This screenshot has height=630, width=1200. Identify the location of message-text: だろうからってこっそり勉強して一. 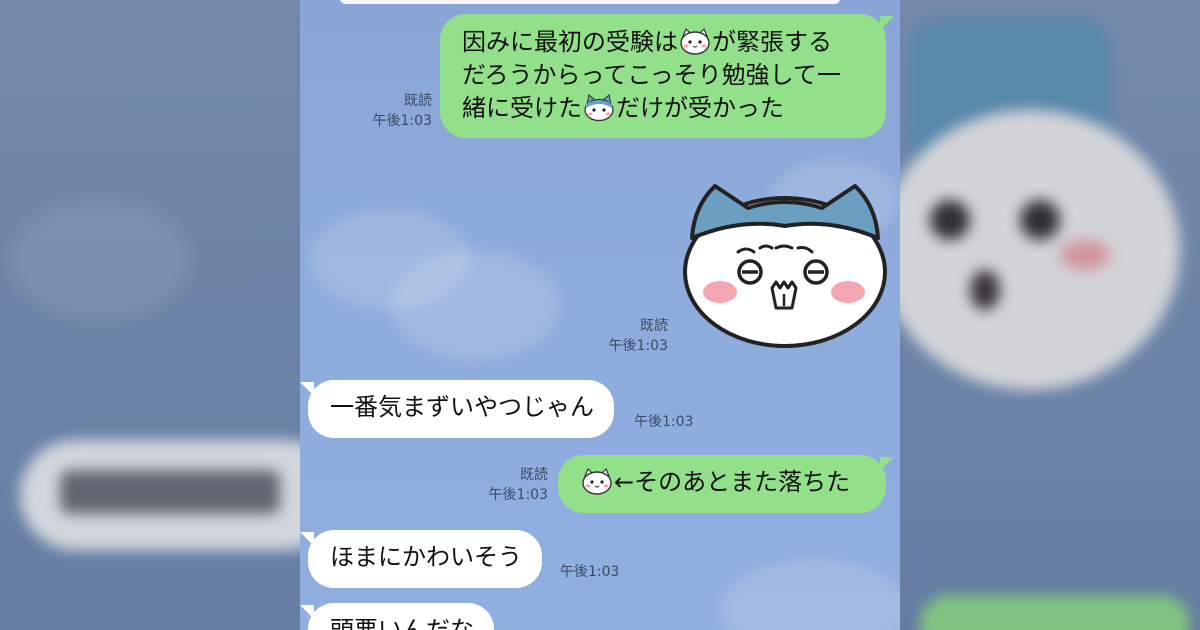
(651, 75).